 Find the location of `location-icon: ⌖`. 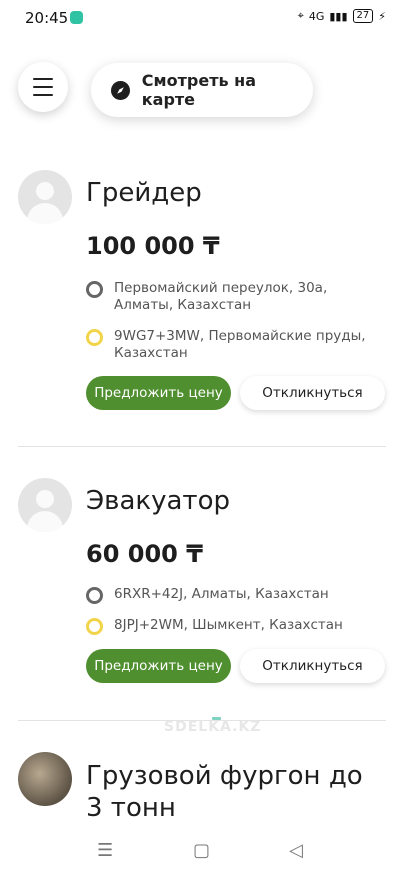

location-icon: ⌖ is located at coordinates (300, 15).